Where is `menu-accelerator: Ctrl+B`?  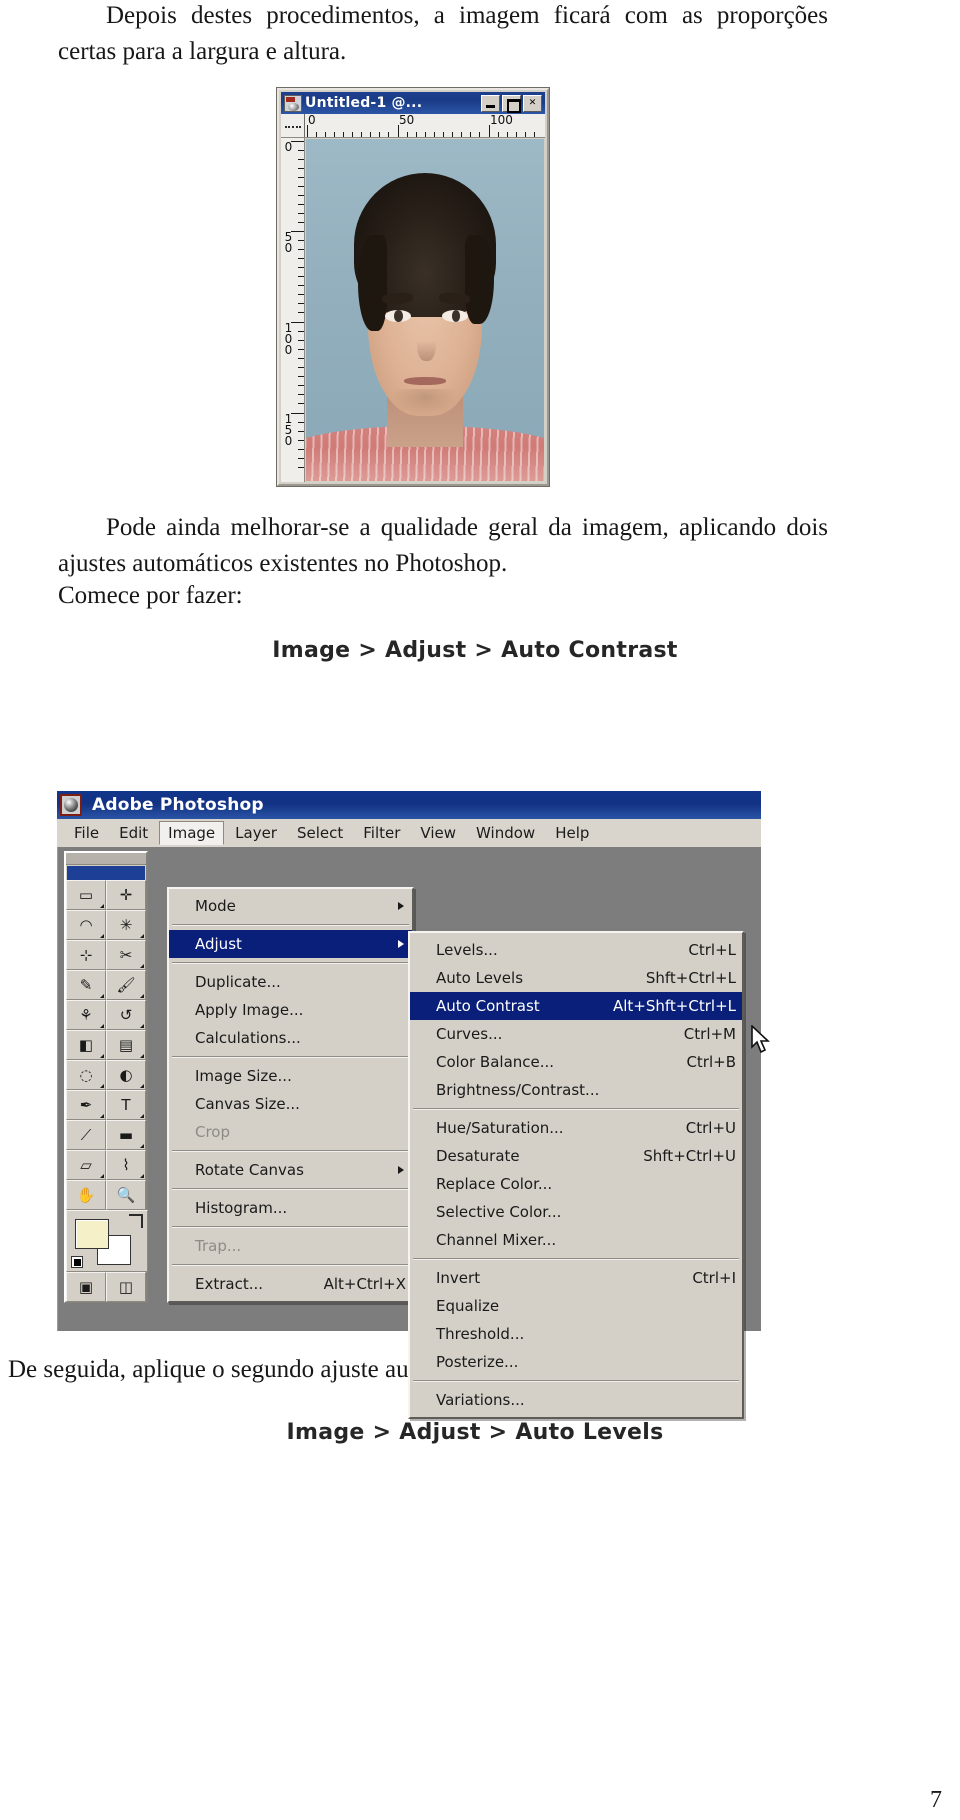
menu-accelerator: Ctrl+B is located at coordinates (711, 1062).